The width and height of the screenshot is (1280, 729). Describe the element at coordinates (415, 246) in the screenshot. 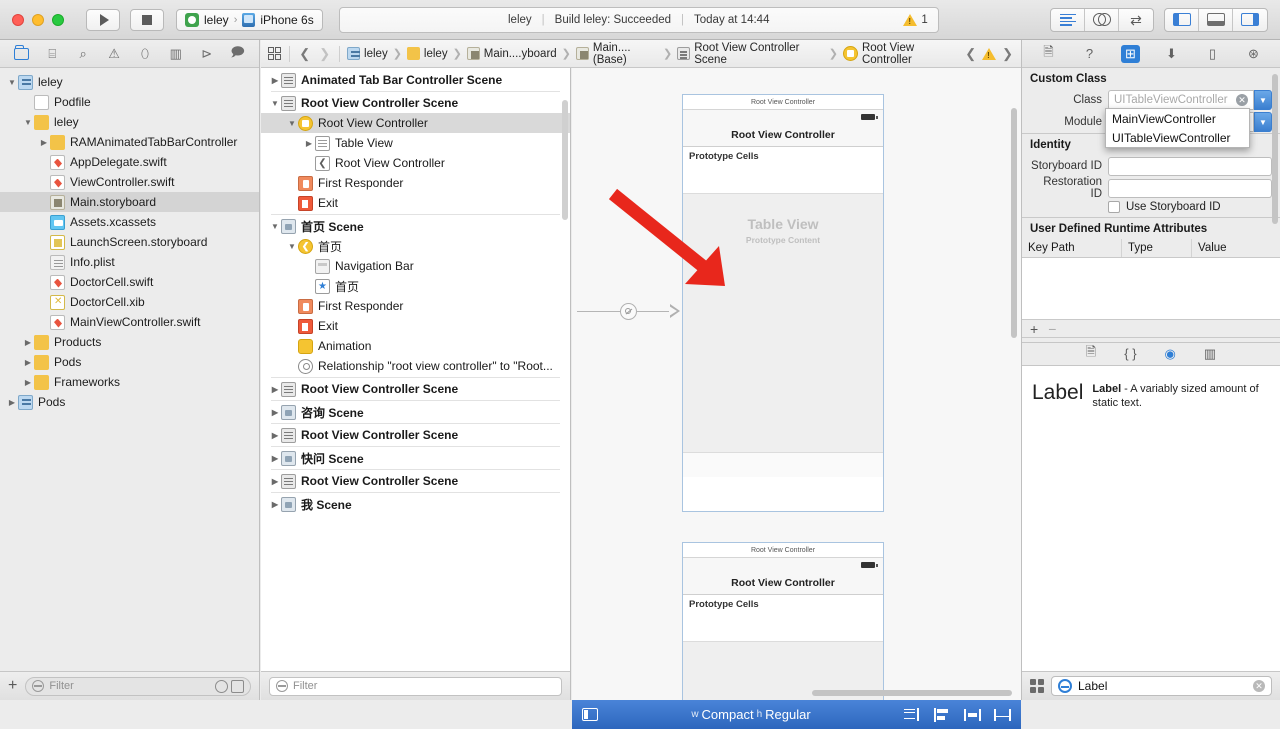

I see `outline-row: ▼ ❮ 首页` at that location.